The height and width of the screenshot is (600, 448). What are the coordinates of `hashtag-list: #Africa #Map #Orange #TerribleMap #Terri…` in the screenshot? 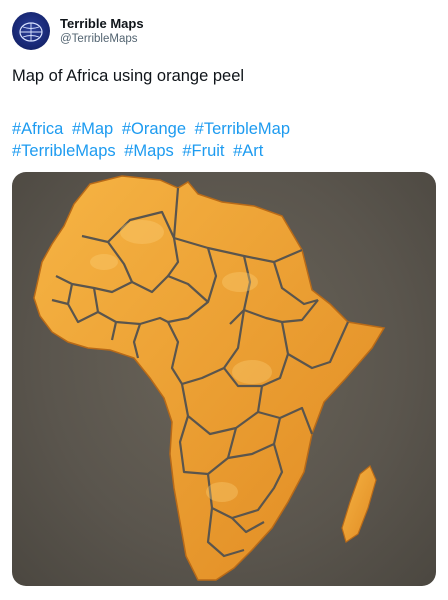 It's located at (222, 140).